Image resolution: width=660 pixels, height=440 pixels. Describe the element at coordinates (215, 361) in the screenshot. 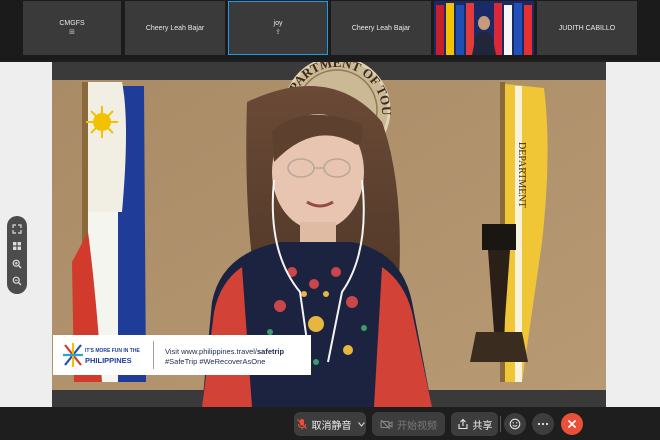

I see `banner-hashtags: #SafeTrip #WeRecoverAsOne` at that location.